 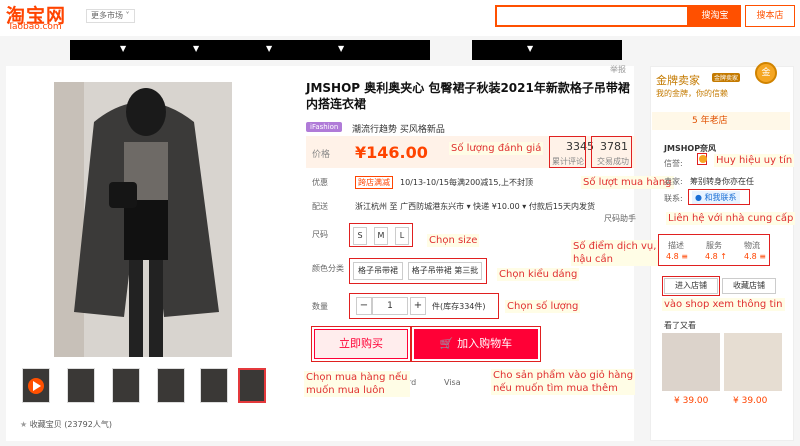 I want to click on score-head-service: 服务, so click(x=714, y=245).